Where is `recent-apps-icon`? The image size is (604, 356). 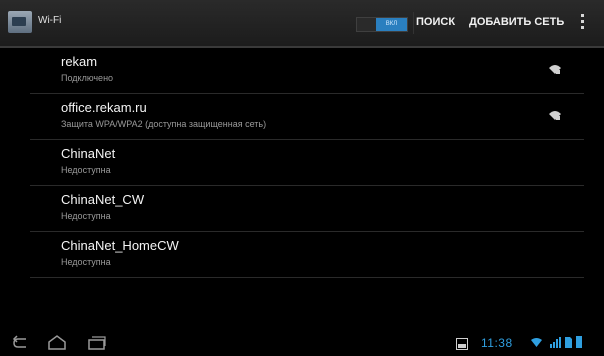
recent-apps-icon is located at coordinates (97, 343).